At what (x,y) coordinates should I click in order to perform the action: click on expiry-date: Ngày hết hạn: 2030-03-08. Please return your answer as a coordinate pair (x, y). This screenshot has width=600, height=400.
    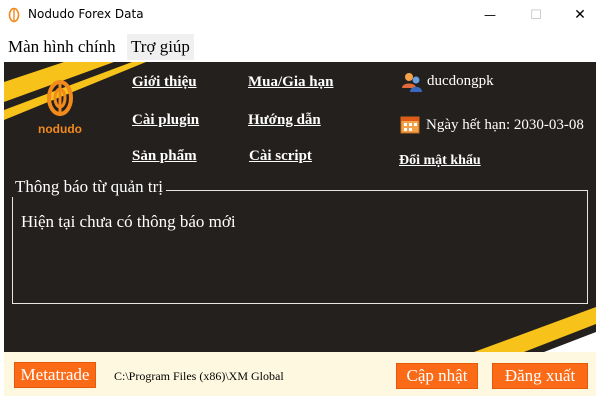
    Looking at the image, I should click on (505, 125).